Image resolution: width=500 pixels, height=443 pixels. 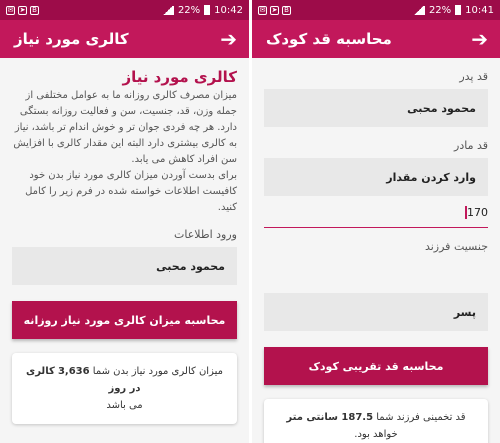 What do you see at coordinates (124, 320) in the screenshot?
I see `calculate-calorie-button: محاسبه میزان کالری مورد نیاز روزانه` at bounding box center [124, 320].